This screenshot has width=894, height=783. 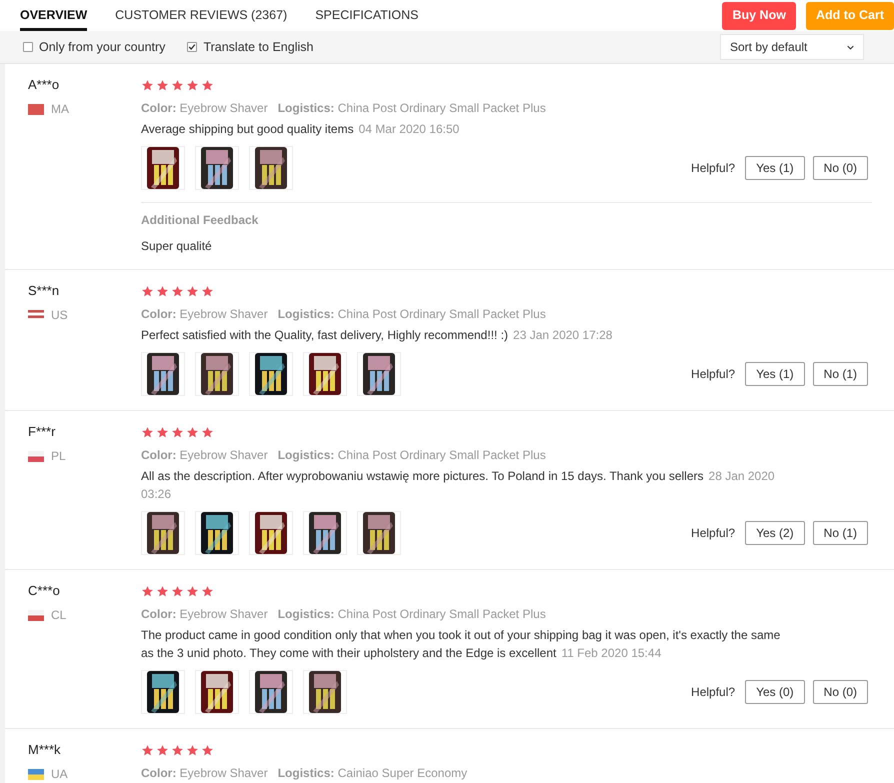 I want to click on filter-label: Translate to English, so click(x=258, y=47).